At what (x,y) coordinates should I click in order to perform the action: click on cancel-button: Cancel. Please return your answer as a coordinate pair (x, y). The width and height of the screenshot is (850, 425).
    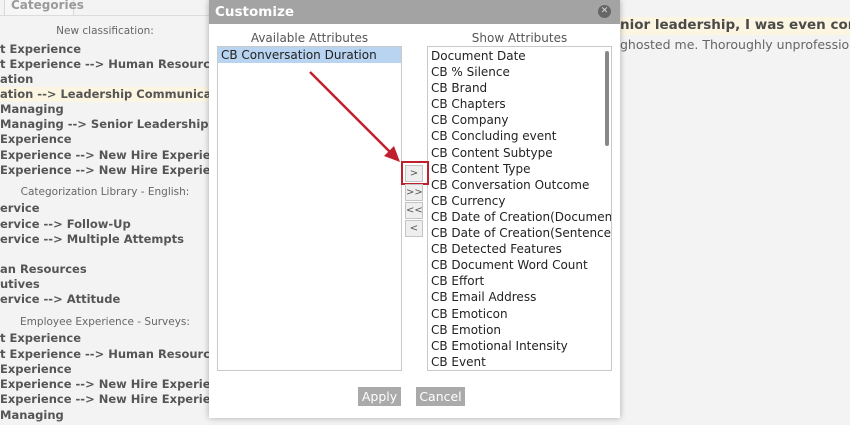
    Looking at the image, I should click on (440, 396).